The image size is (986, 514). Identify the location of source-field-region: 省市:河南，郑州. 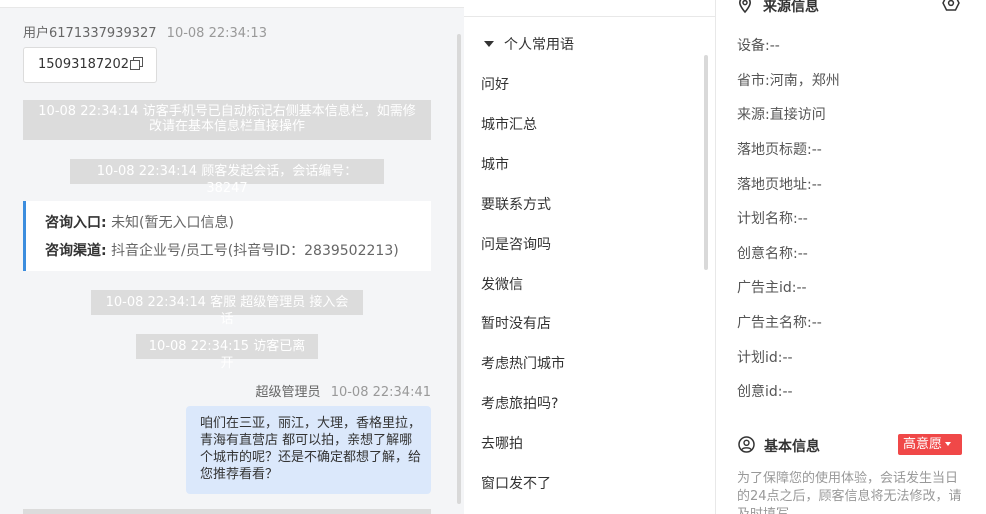
(788, 81).